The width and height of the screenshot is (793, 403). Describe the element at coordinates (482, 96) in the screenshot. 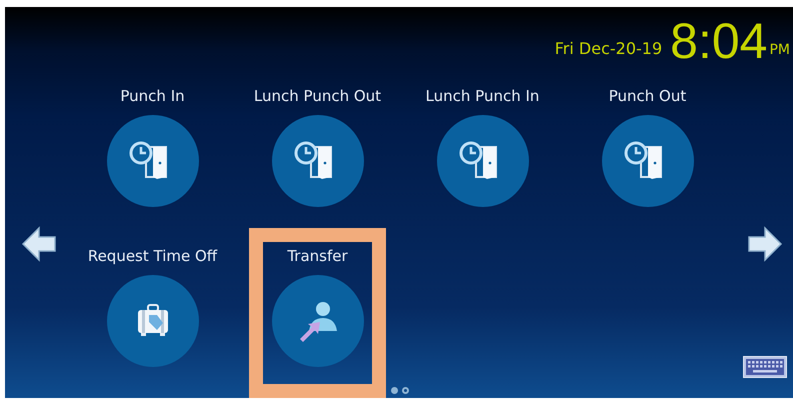

I see `tile-label: Lunch Punch In` at that location.